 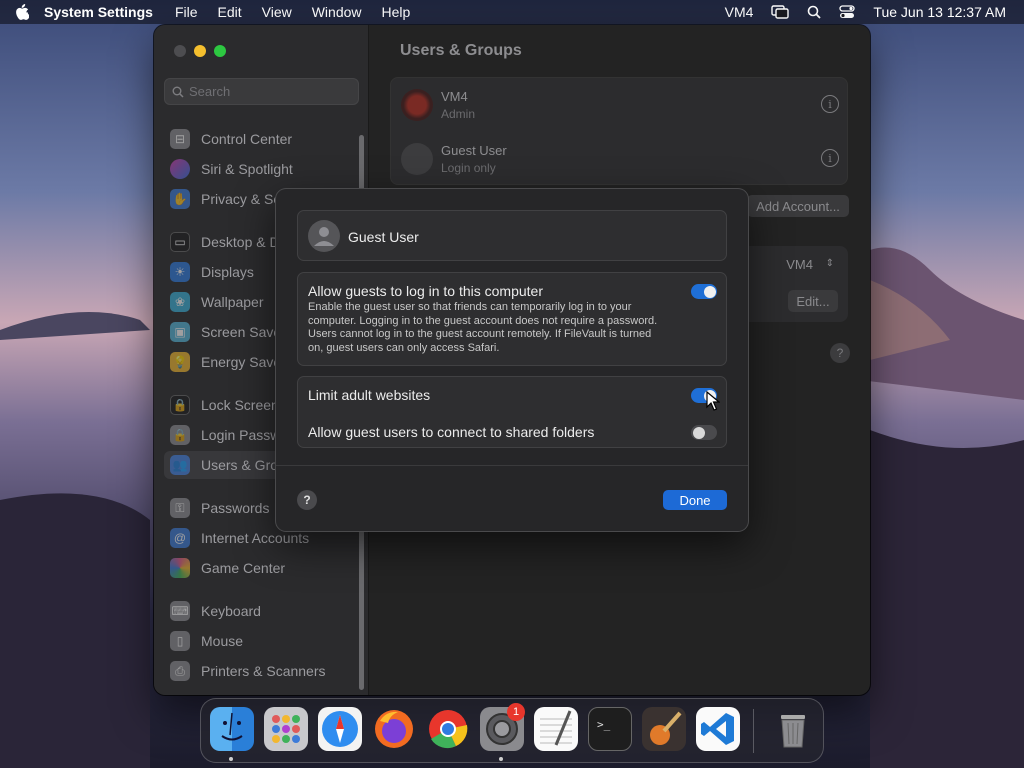 I want to click on terminal-icon: >_, so click(x=610, y=729).